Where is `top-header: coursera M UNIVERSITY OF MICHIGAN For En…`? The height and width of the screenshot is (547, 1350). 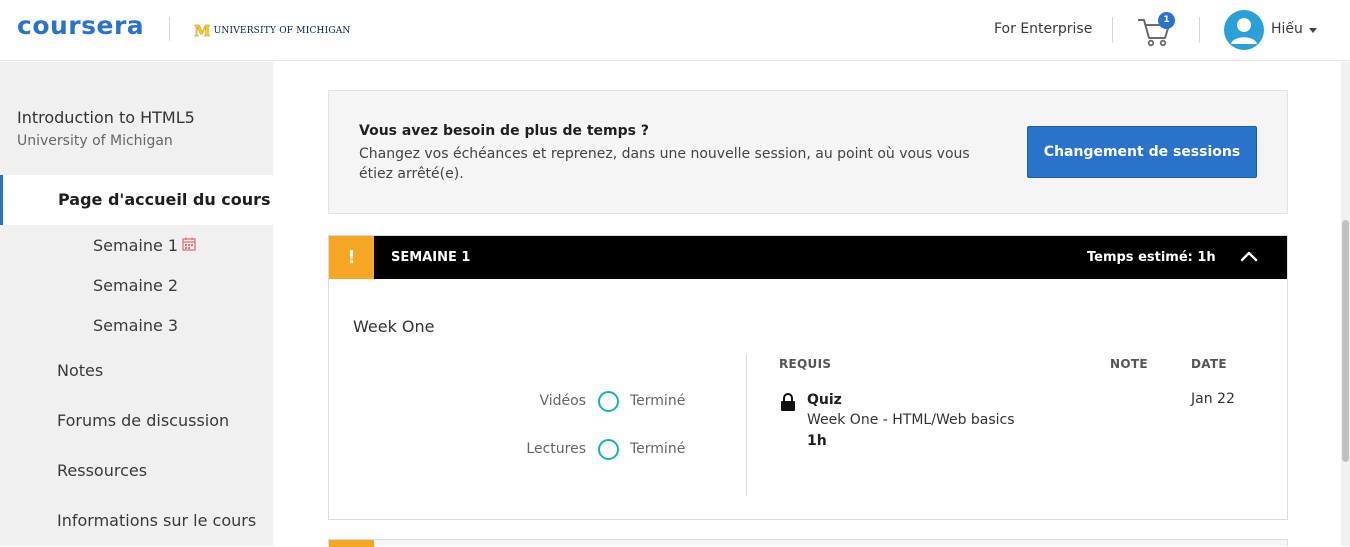
top-header: coursera M UNIVERSITY OF MICHIGAN For En… is located at coordinates (675, 30).